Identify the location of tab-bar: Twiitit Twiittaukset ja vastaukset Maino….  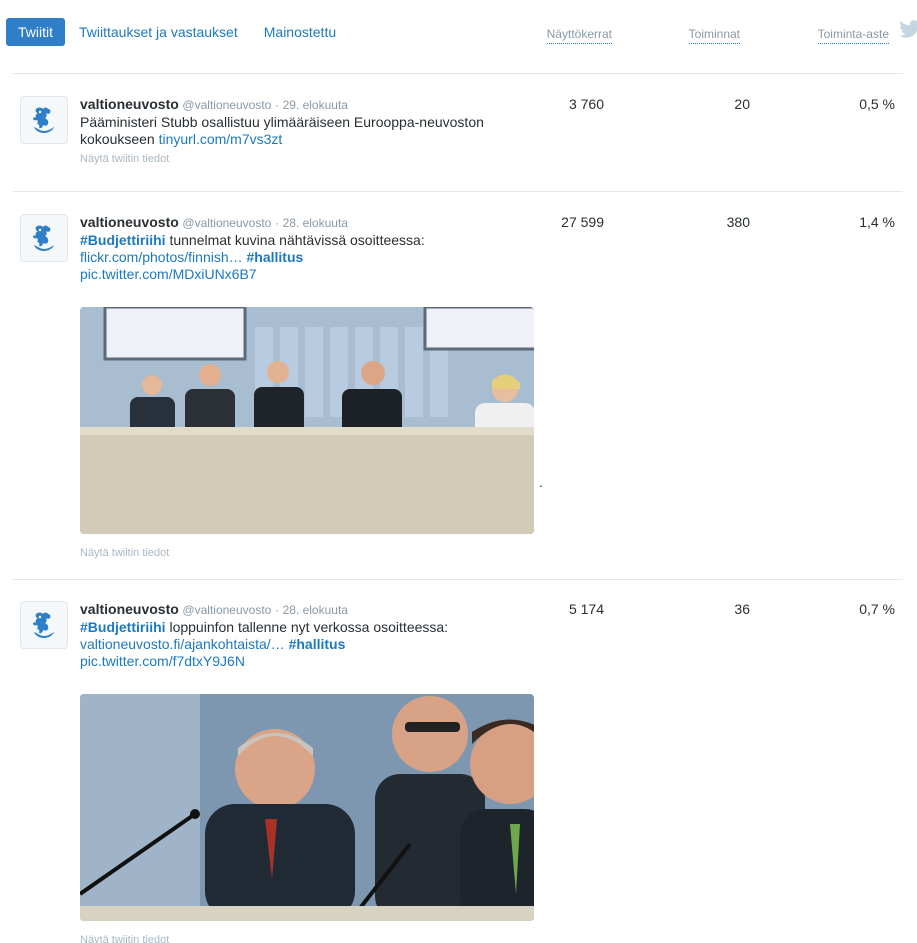
(184, 32).